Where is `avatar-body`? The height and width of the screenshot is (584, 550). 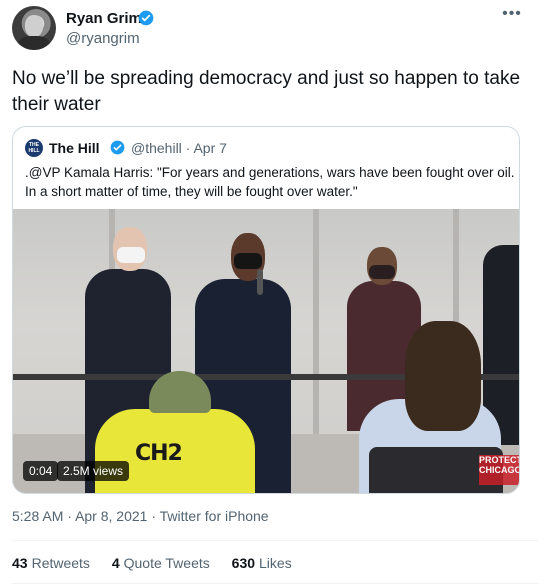
avatar-body is located at coordinates (34, 43).